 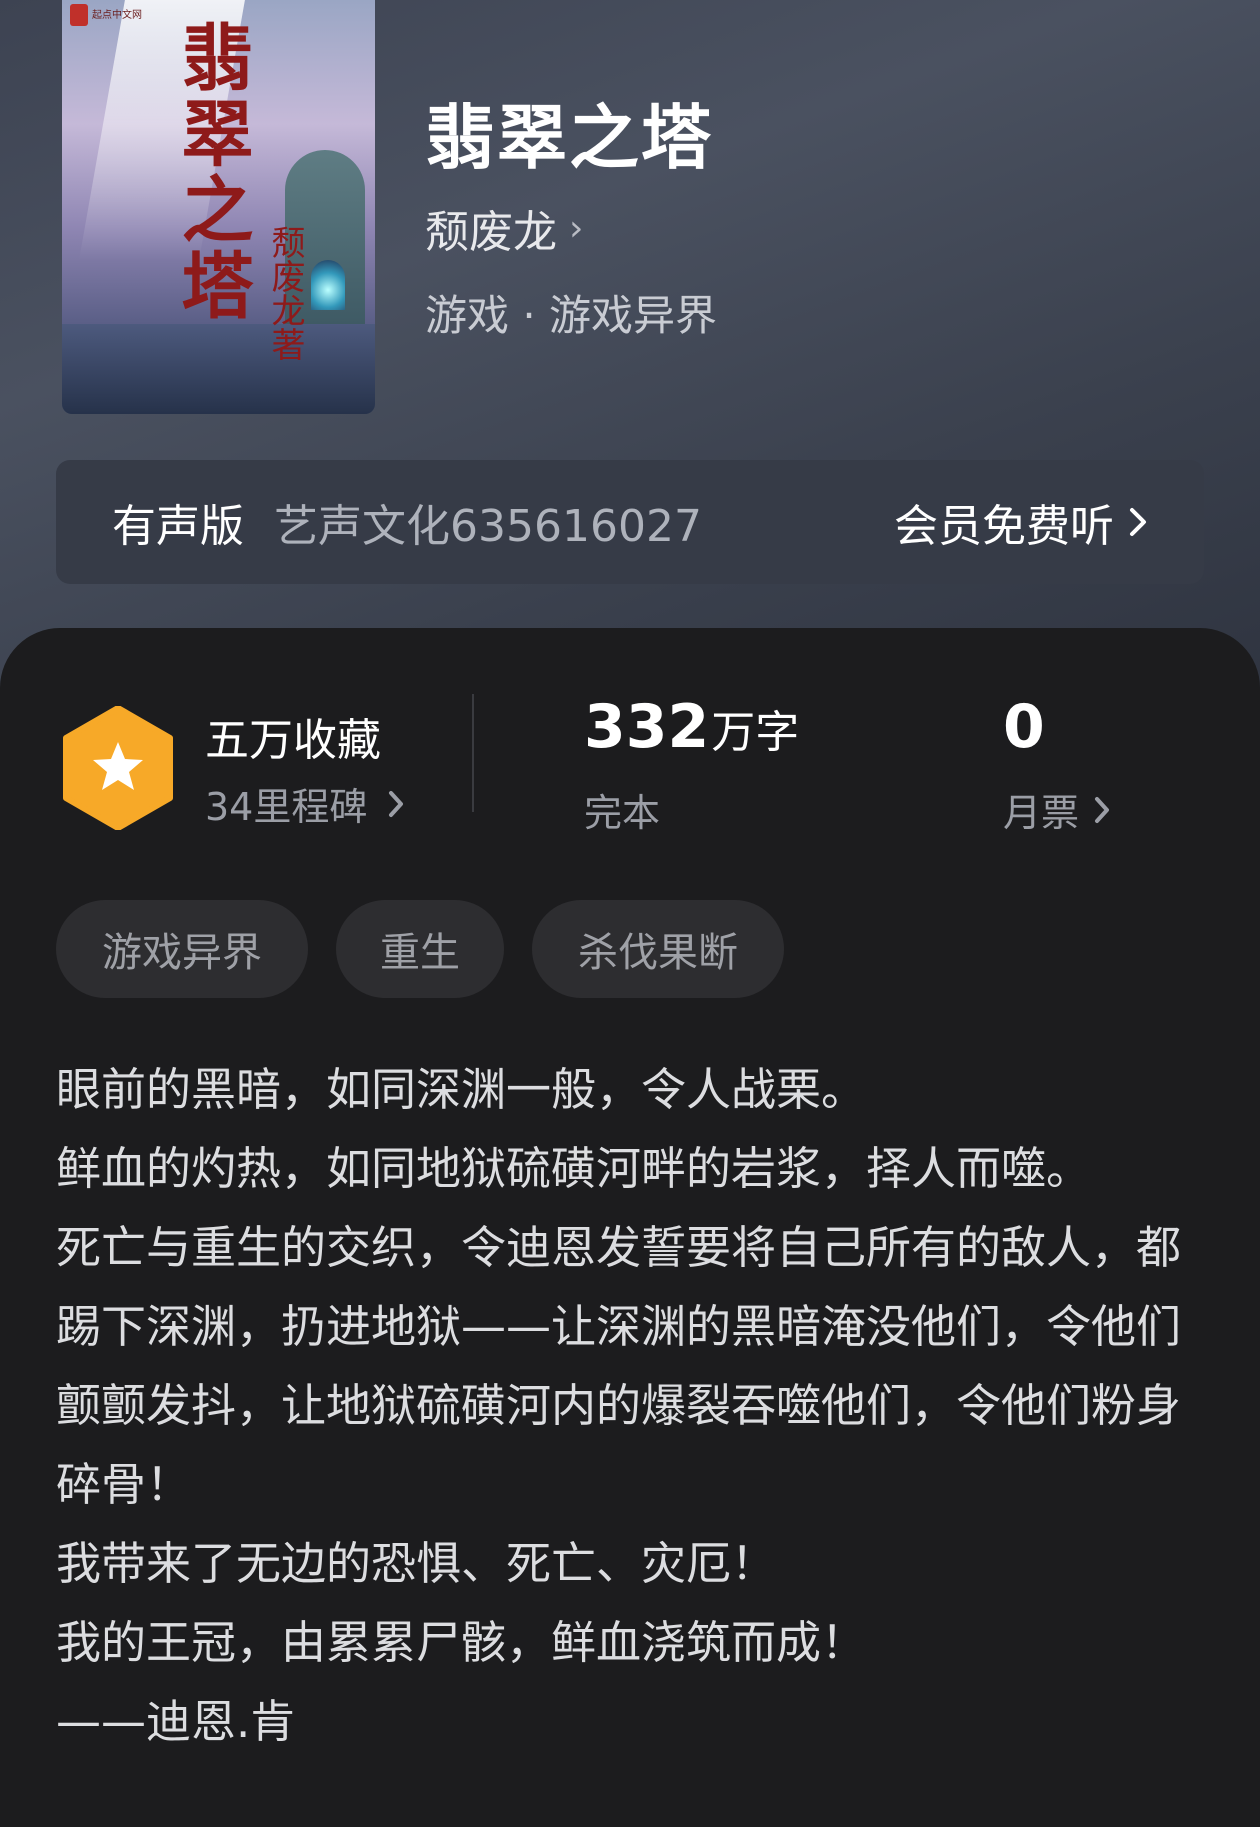 I want to click on book-title: 翡翠之塔, so click(x=569, y=138).